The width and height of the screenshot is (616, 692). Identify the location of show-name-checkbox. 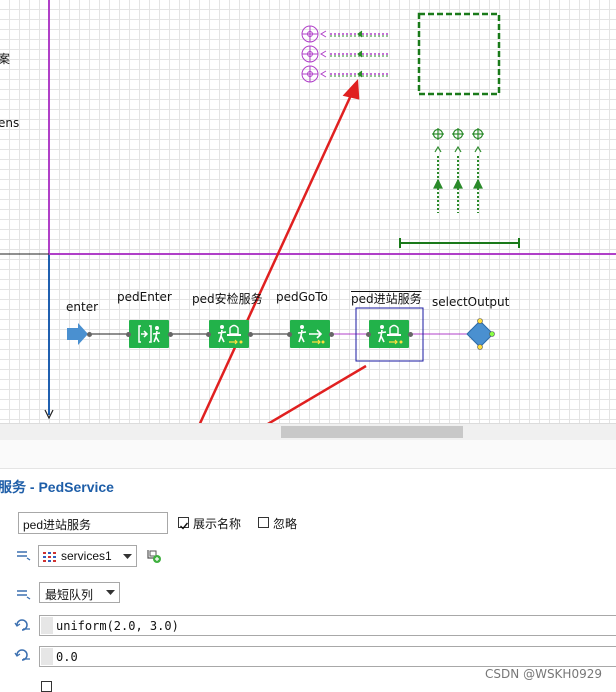
(183, 523).